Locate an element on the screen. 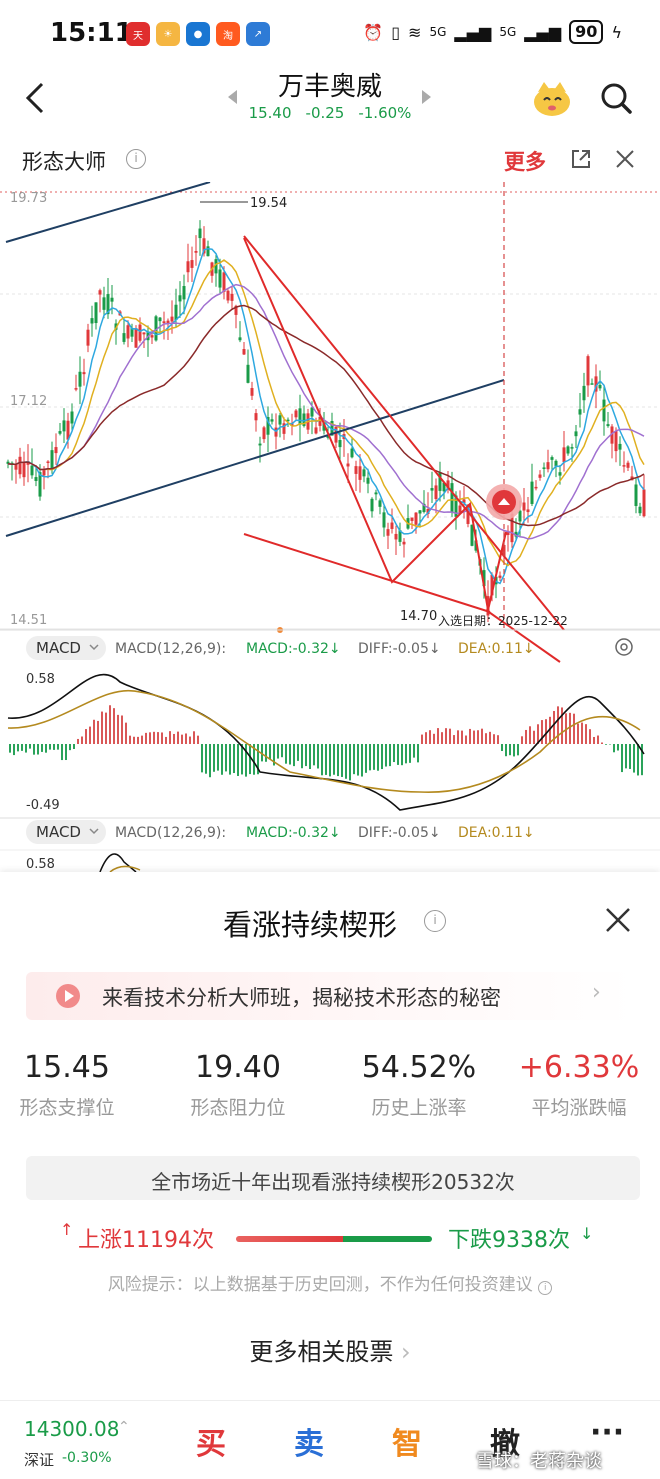  sell-button: 卖 is located at coordinates (309, 1441).